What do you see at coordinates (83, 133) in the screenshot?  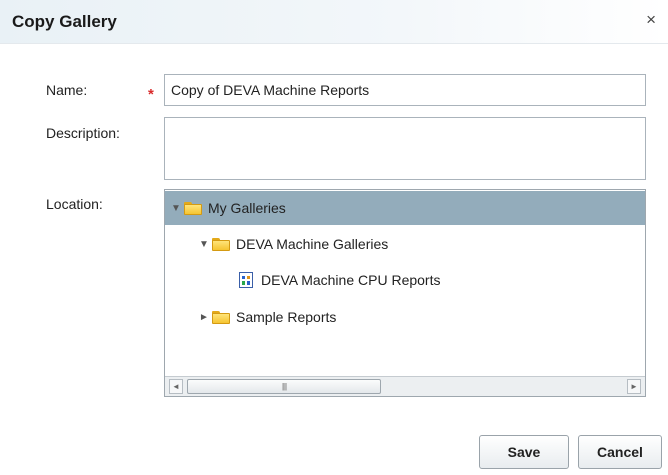 I see `description-label: Description:` at bounding box center [83, 133].